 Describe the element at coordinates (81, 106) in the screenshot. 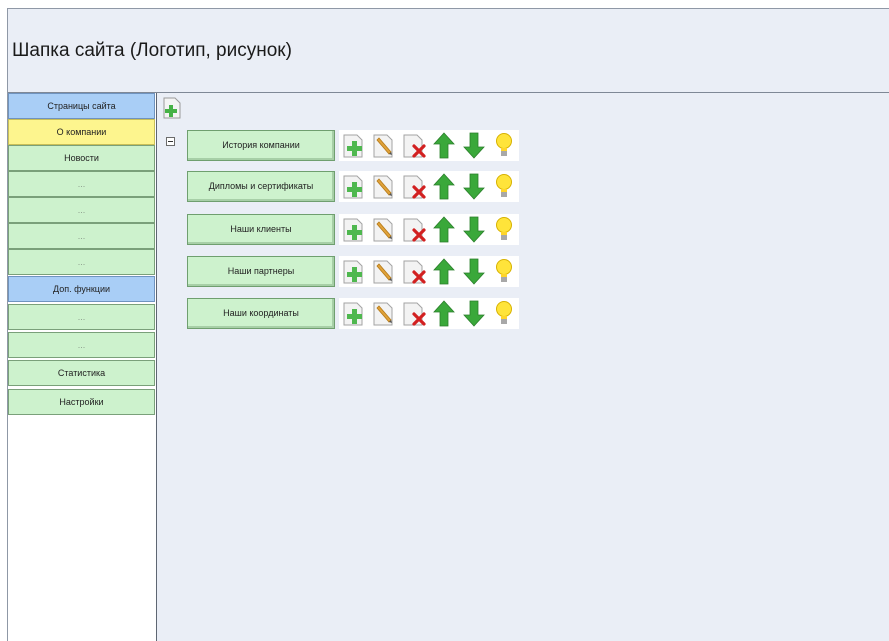

I see `sidebar-item: Страницы сайта` at that location.